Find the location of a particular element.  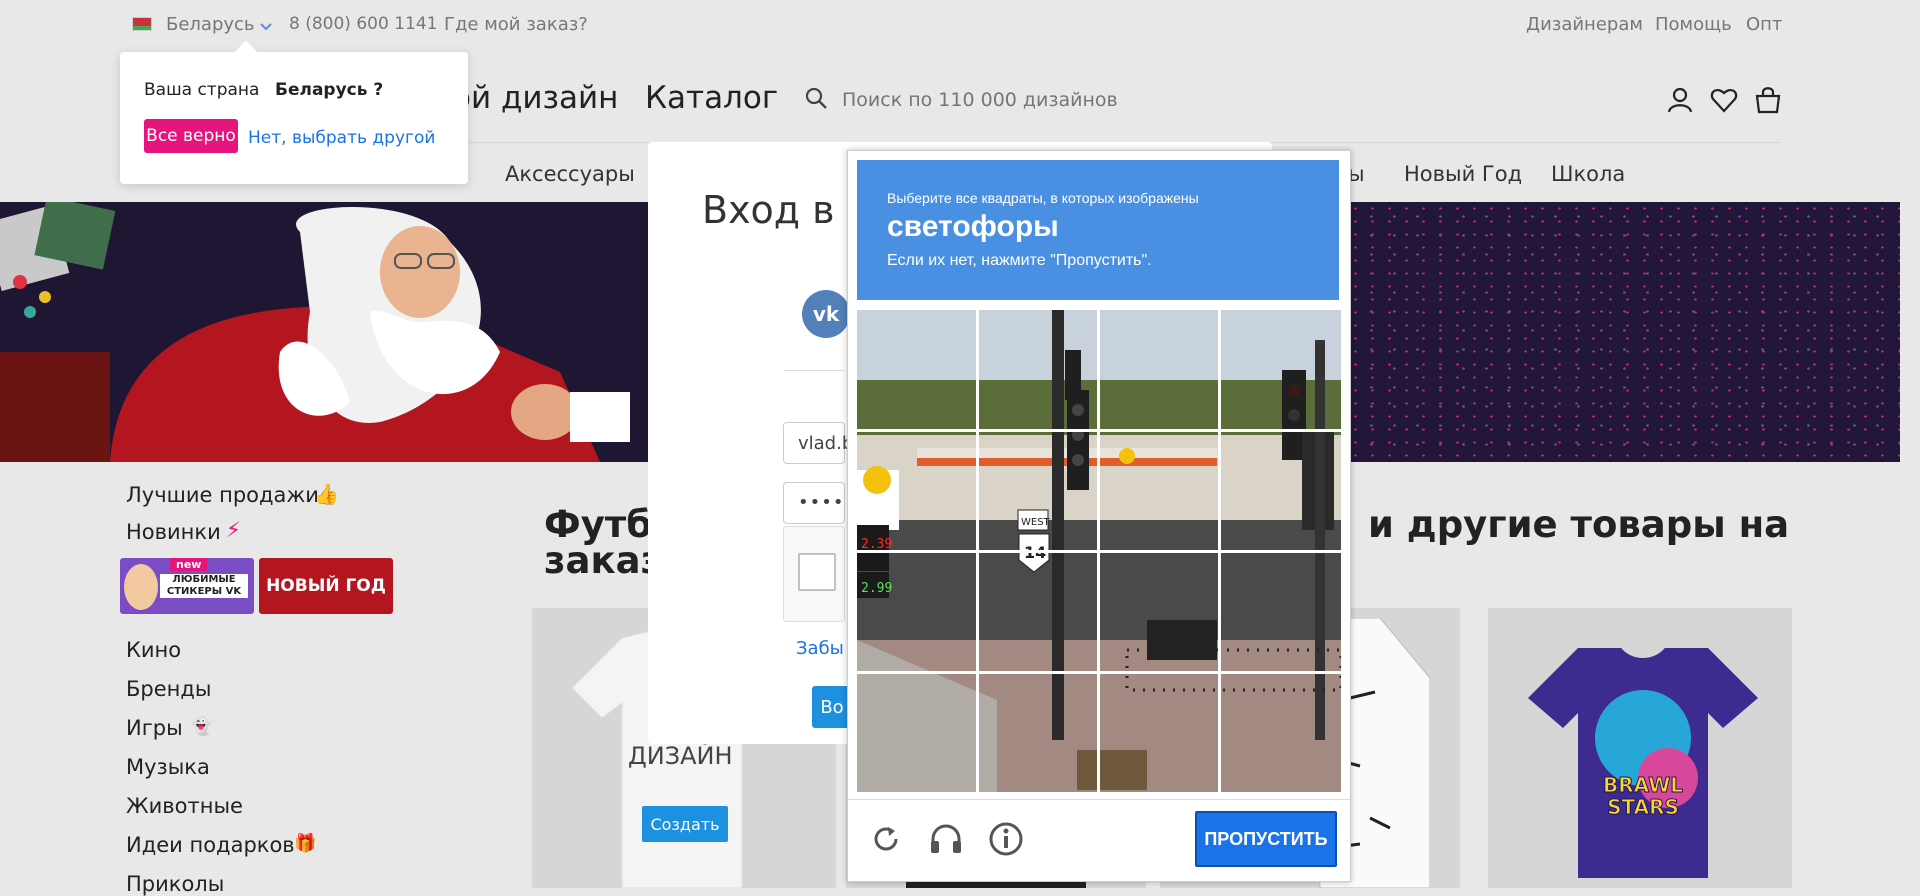

login-submit-button: Во is located at coordinates (832, 707).